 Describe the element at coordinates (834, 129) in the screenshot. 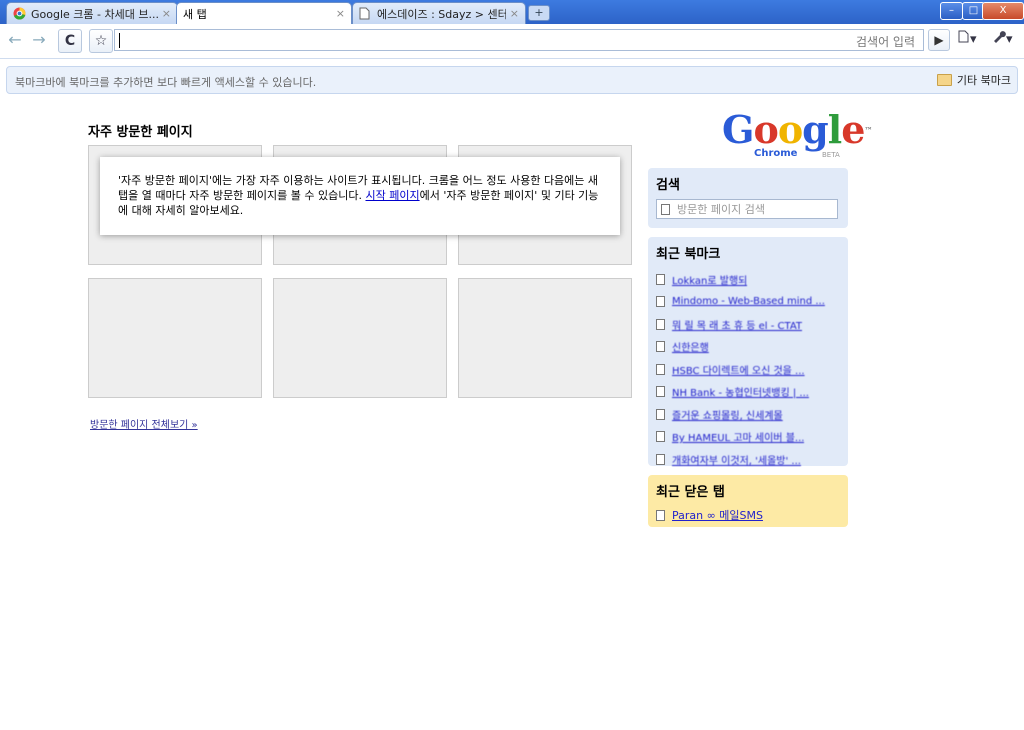

I see `logo-letter: l` at that location.